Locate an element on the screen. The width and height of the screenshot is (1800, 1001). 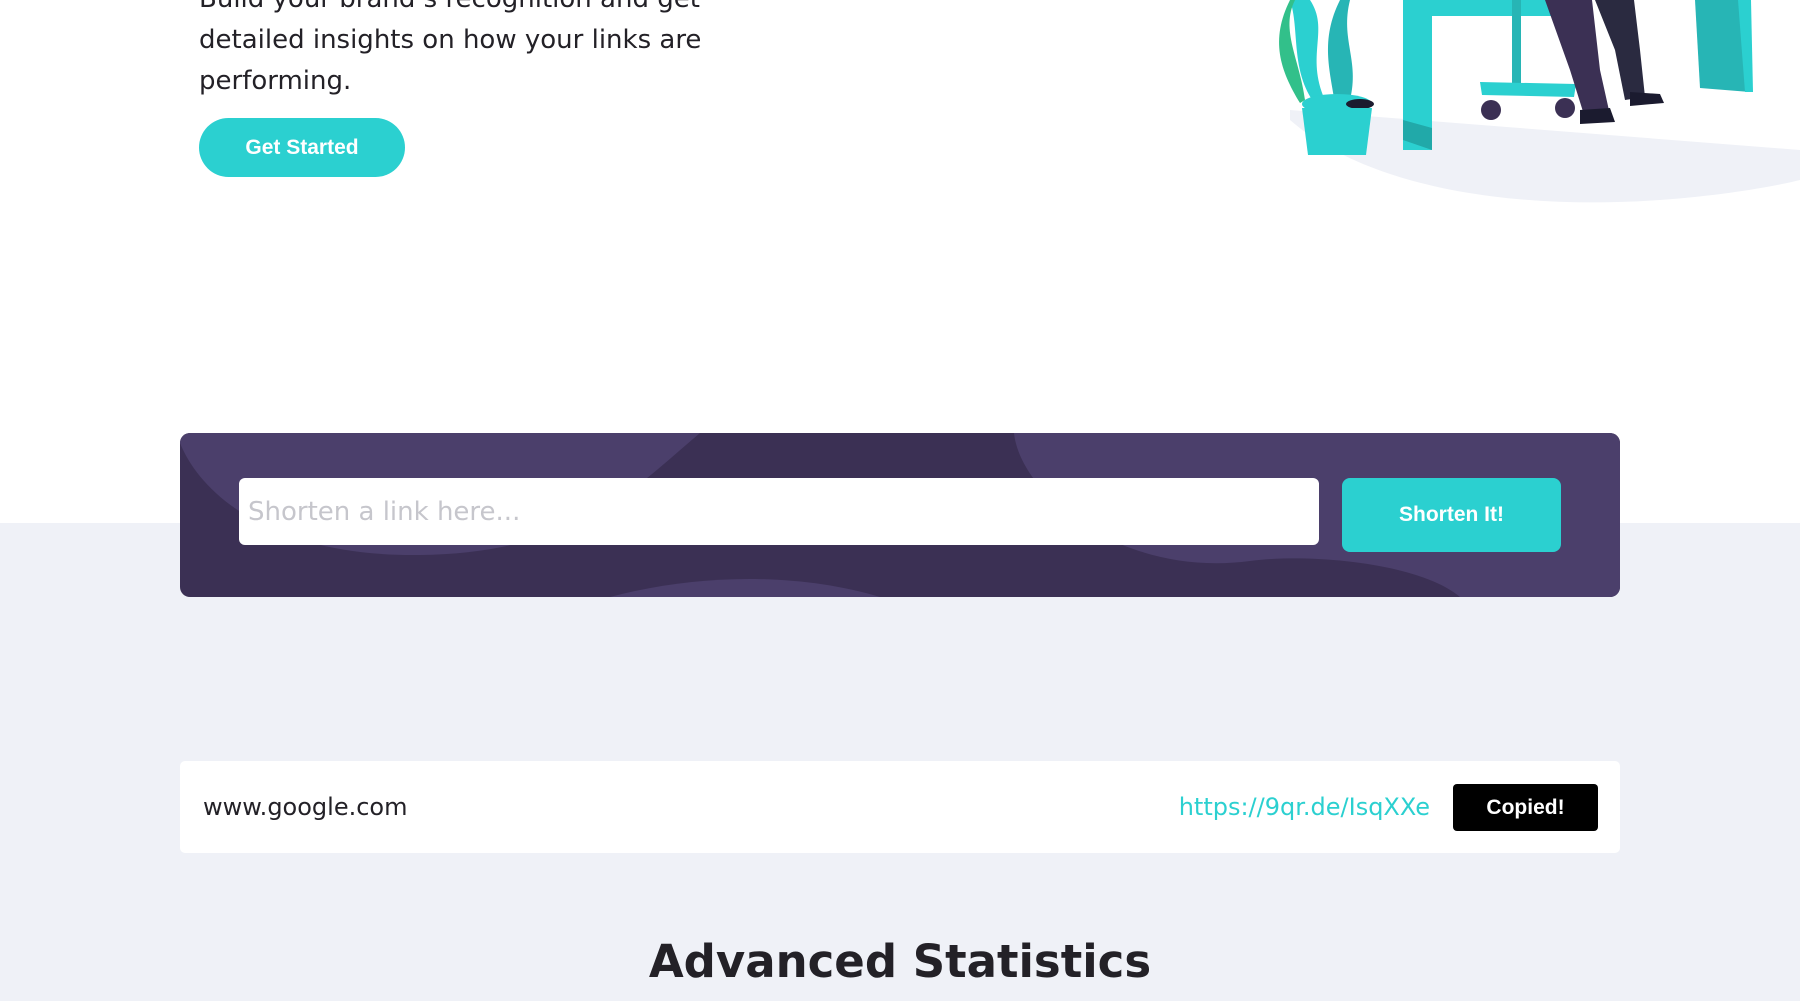
shorten-link-input is located at coordinates (779, 511).